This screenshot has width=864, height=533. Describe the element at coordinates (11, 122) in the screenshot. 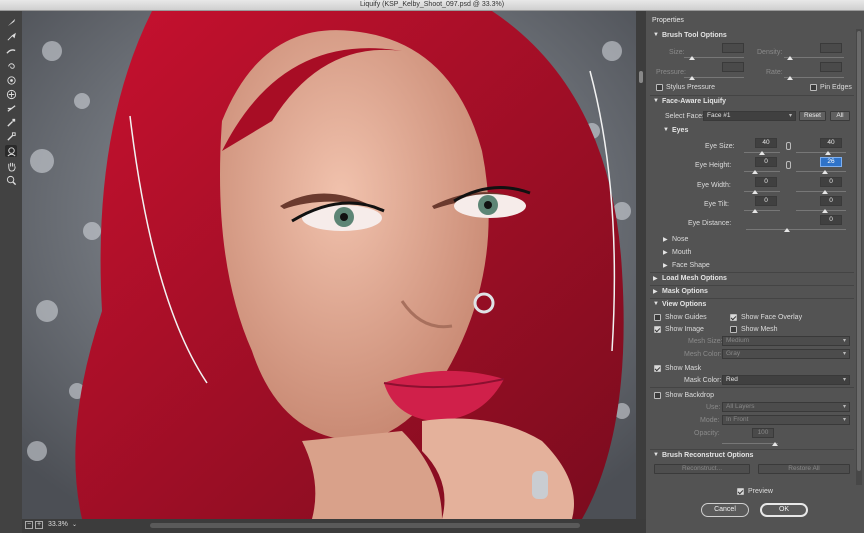

I see `freeze-mask-icon` at that location.